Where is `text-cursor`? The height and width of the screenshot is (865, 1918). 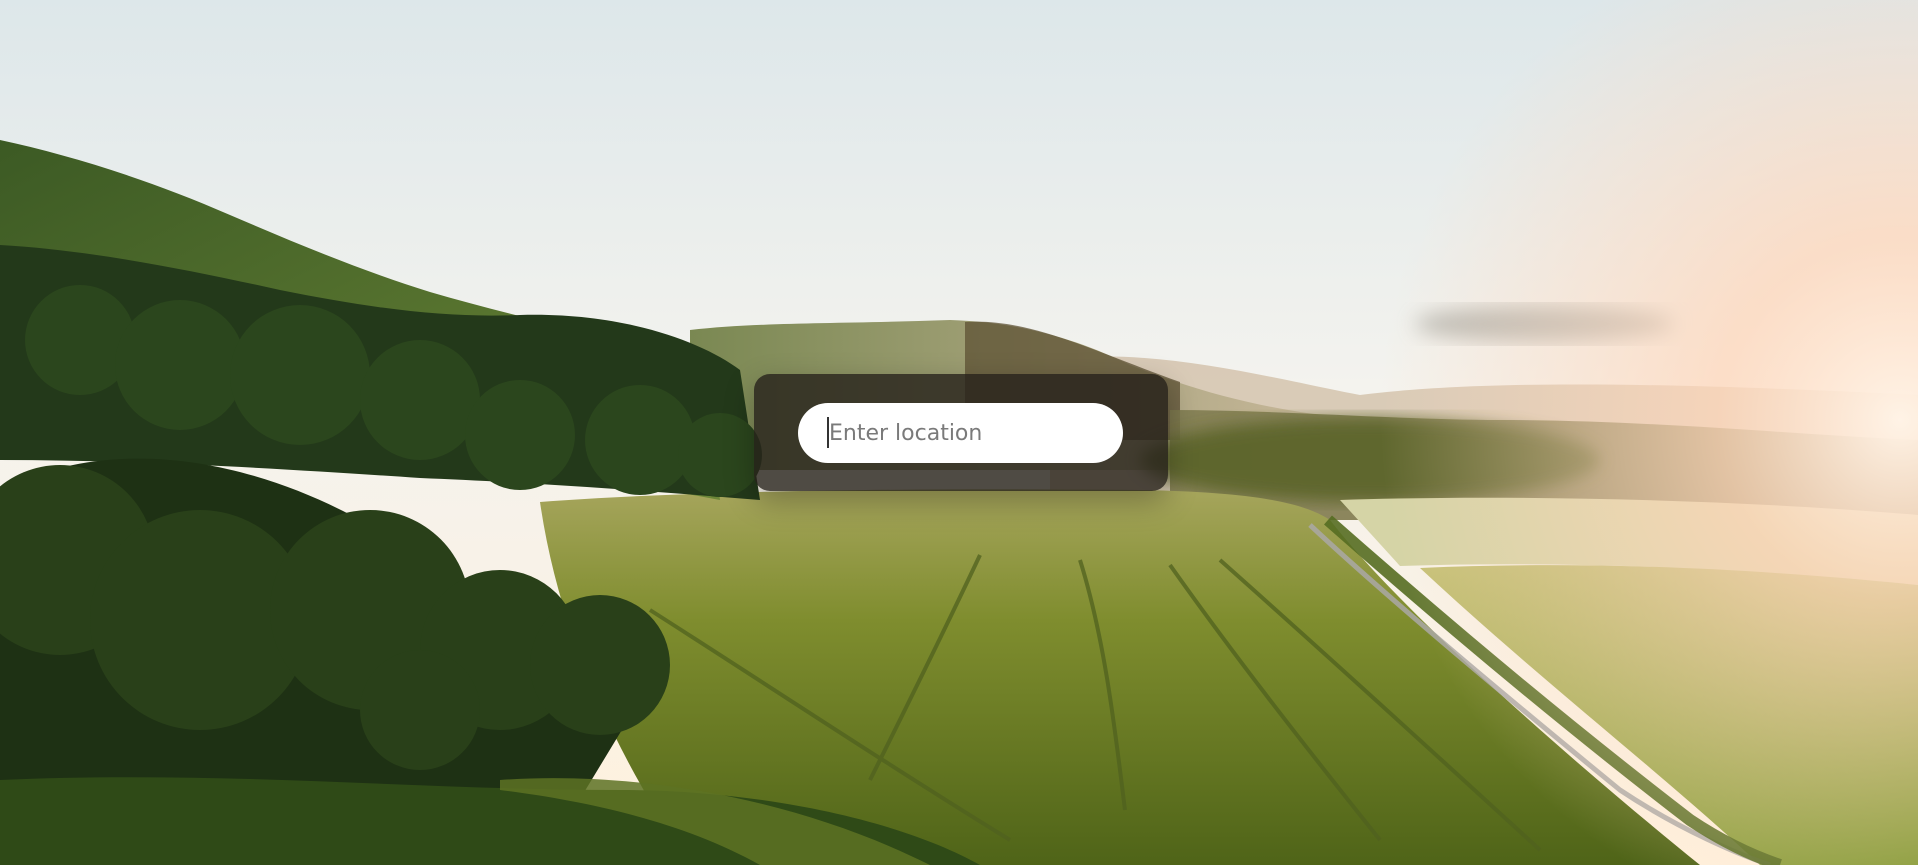 text-cursor is located at coordinates (828, 432).